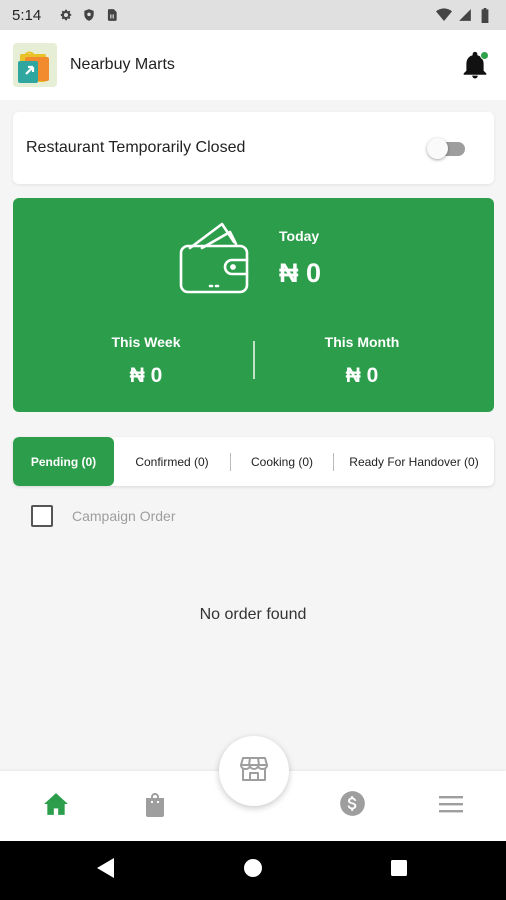  Describe the element at coordinates (146, 342) in the screenshot. I see `this-week-label: This Week` at that location.